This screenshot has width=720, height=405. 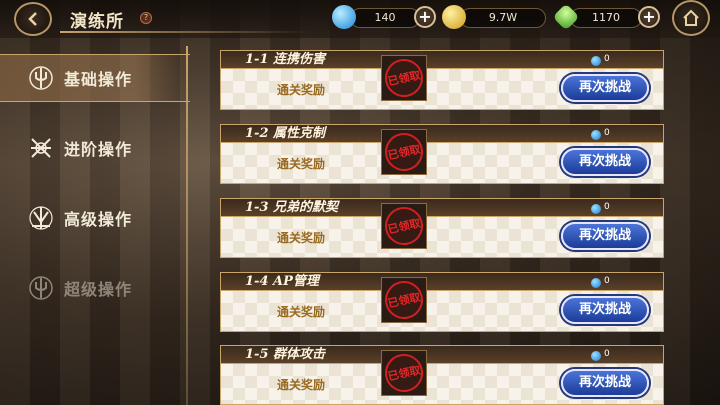 What do you see at coordinates (425, 17) in the screenshot?
I see `add-gem-button: +` at bounding box center [425, 17].